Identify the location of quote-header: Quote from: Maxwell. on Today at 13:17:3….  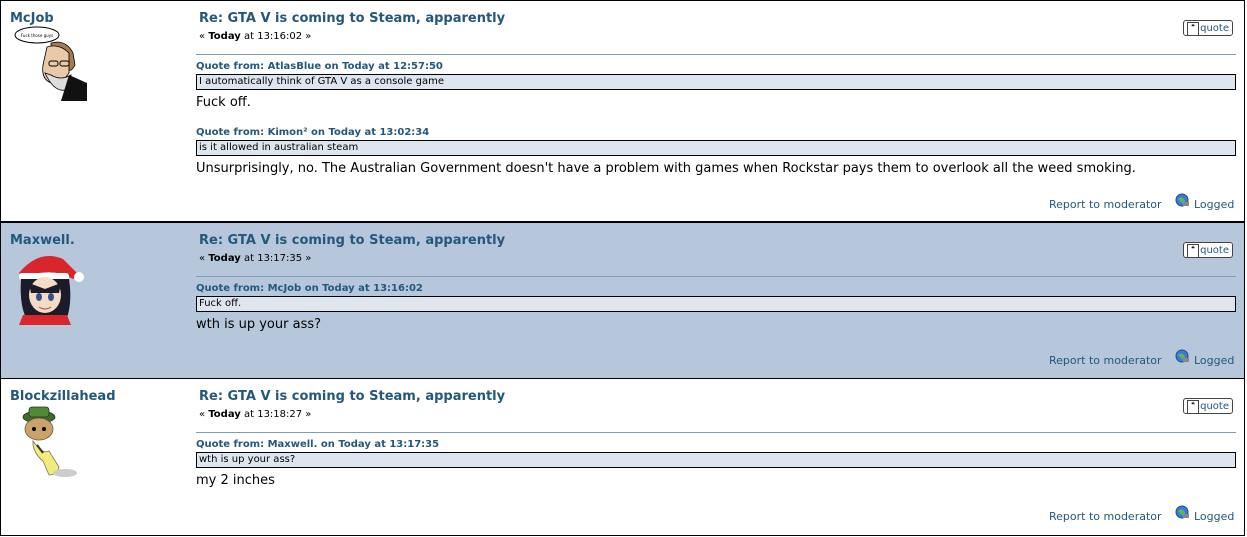
(317, 444).